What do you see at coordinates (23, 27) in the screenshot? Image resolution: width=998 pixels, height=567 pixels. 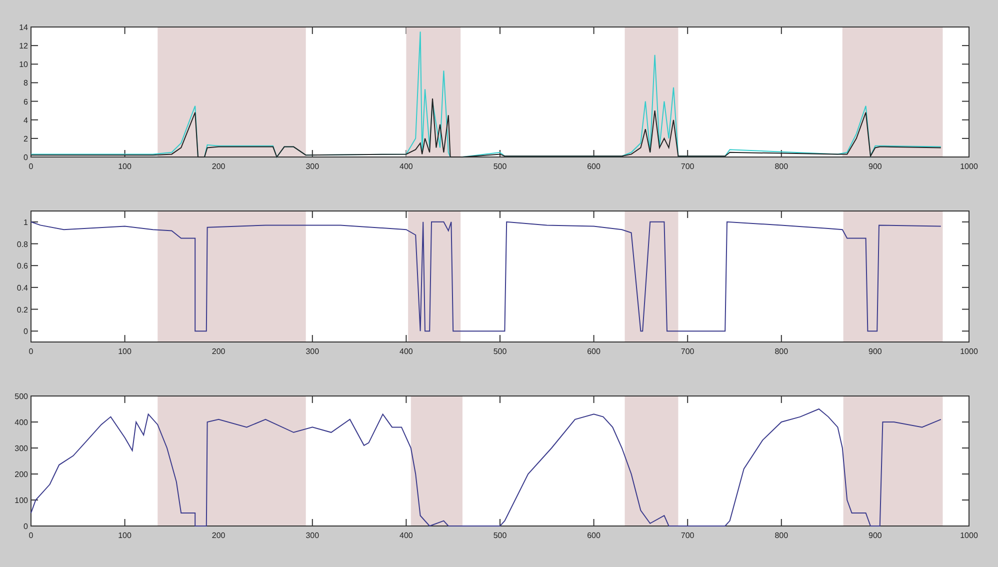 I see `tick-label: 14` at bounding box center [23, 27].